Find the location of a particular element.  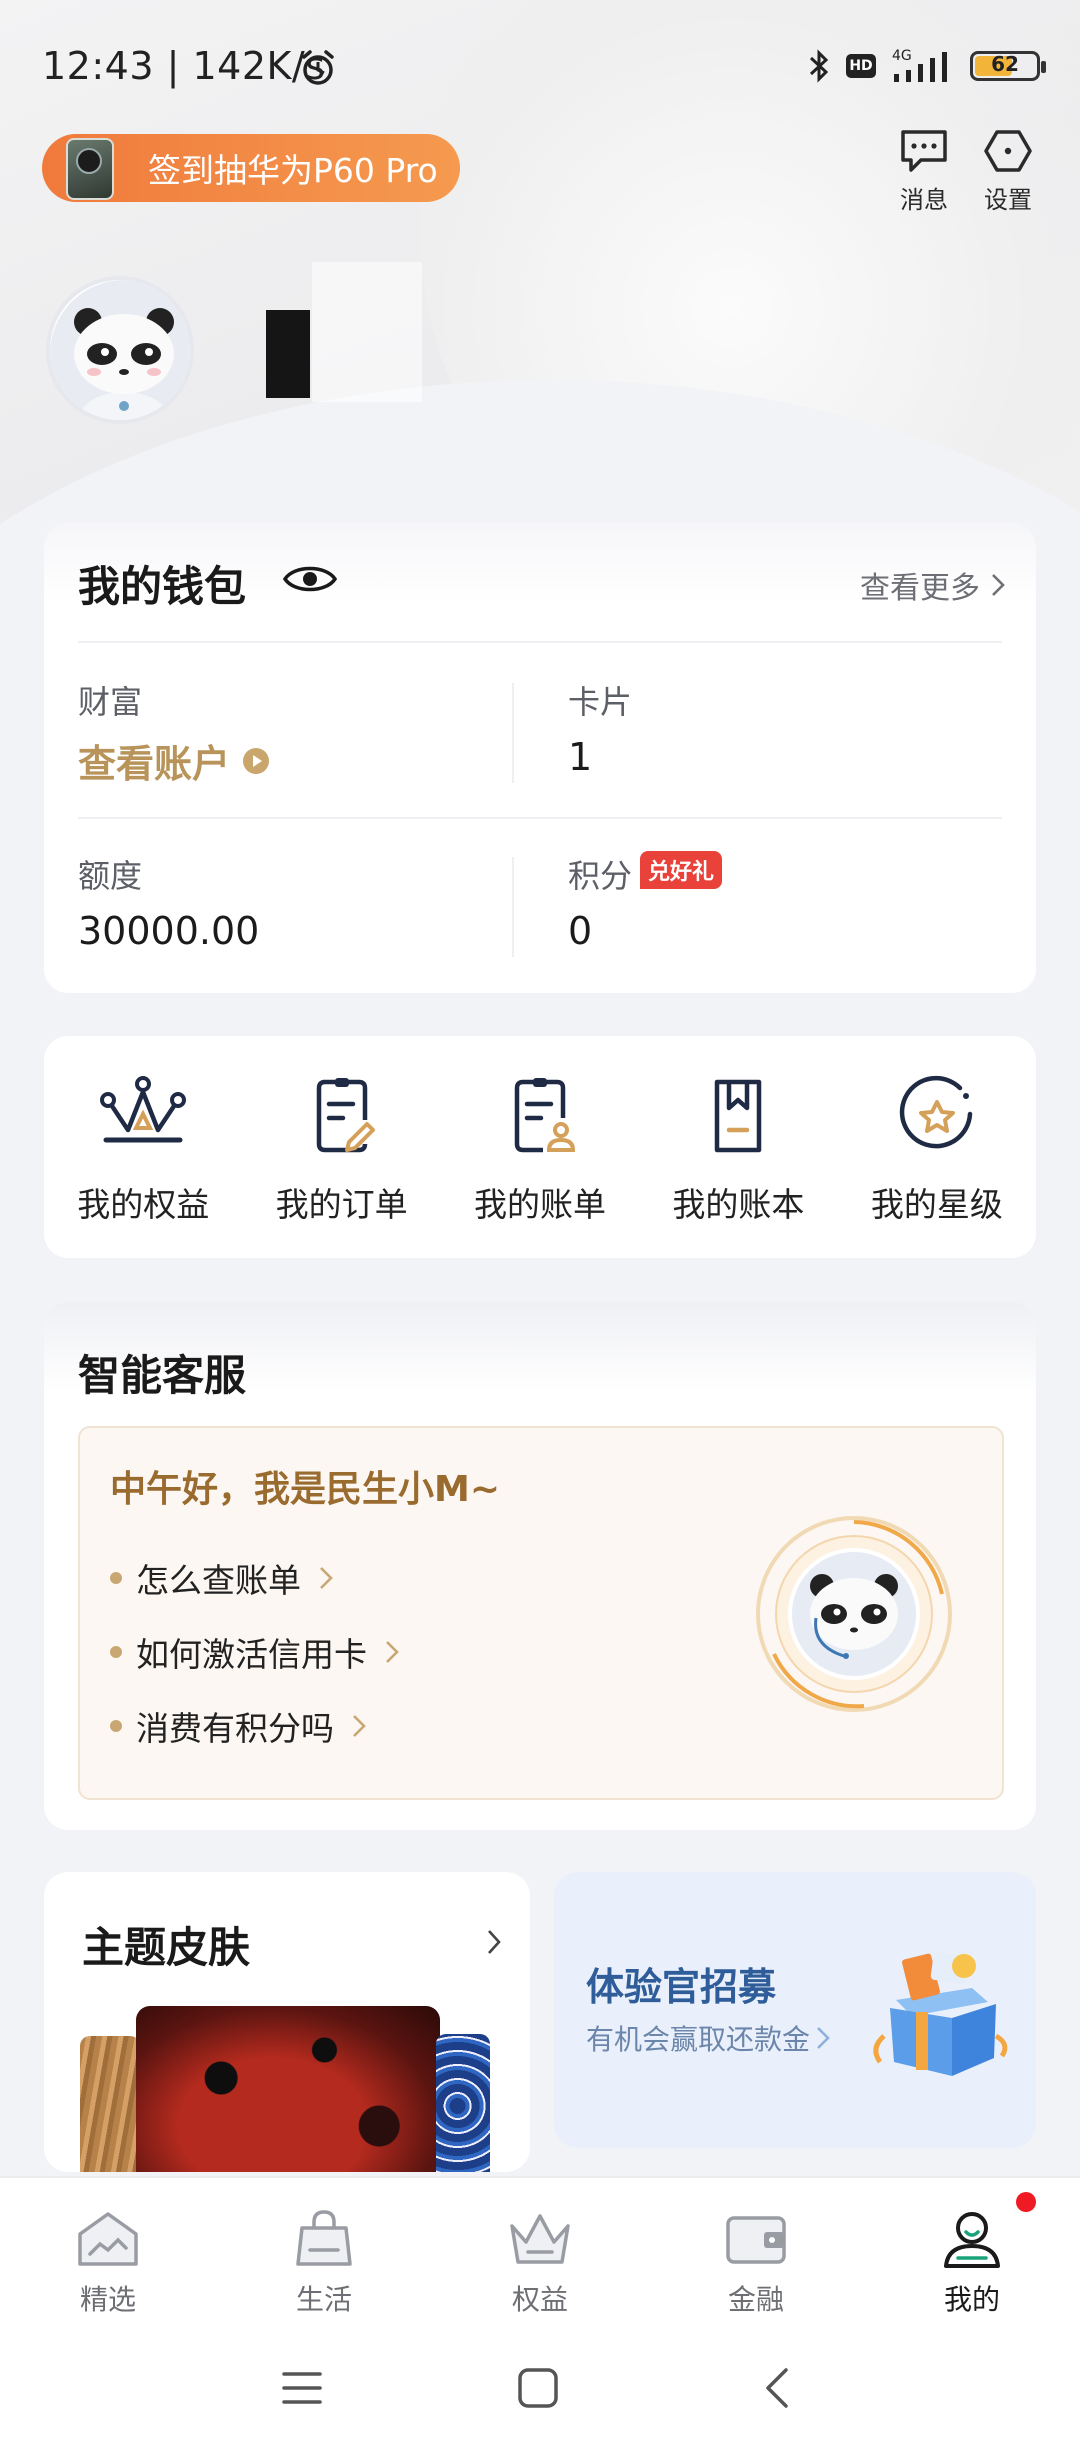

menu-item-bills: 我的账单 is located at coordinates (540, 1147).